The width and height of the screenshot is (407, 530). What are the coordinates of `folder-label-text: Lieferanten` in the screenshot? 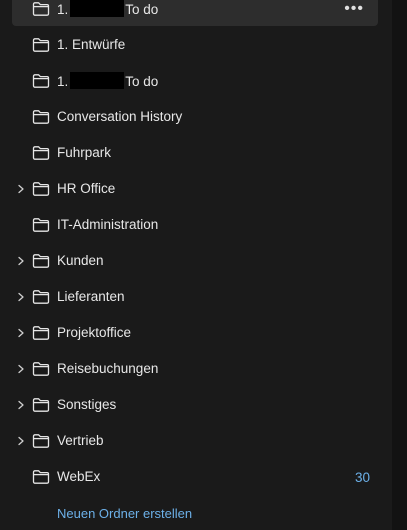 It's located at (91, 296).